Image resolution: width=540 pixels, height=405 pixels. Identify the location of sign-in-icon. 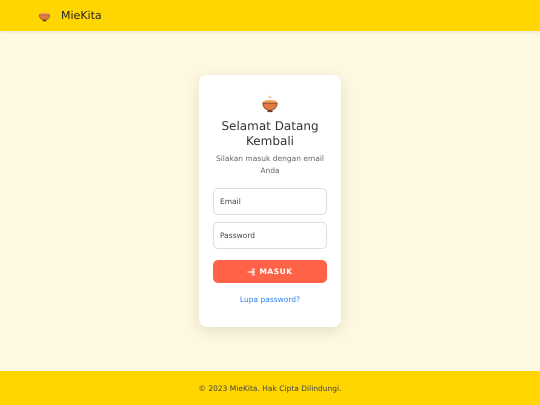
(251, 272).